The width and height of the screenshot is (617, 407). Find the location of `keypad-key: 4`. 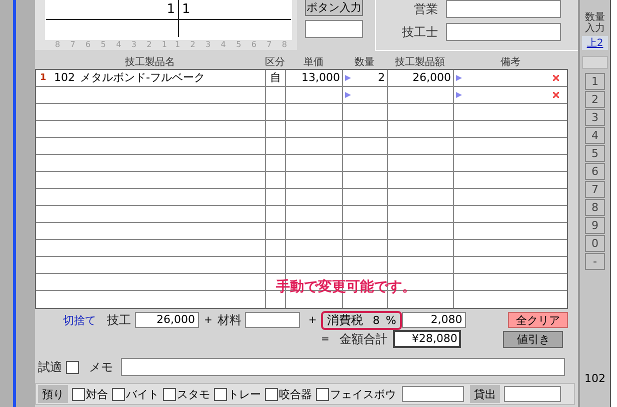

keypad-key: 4 is located at coordinates (595, 135).